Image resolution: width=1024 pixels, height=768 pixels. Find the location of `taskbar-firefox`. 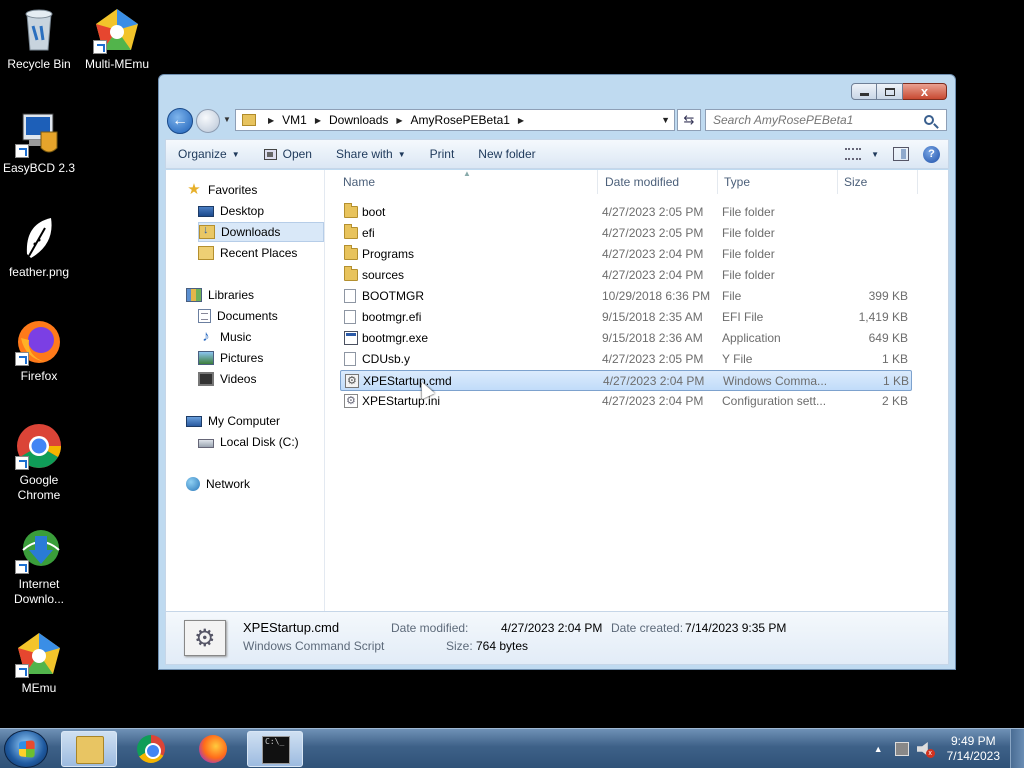

taskbar-firefox is located at coordinates (213, 749).